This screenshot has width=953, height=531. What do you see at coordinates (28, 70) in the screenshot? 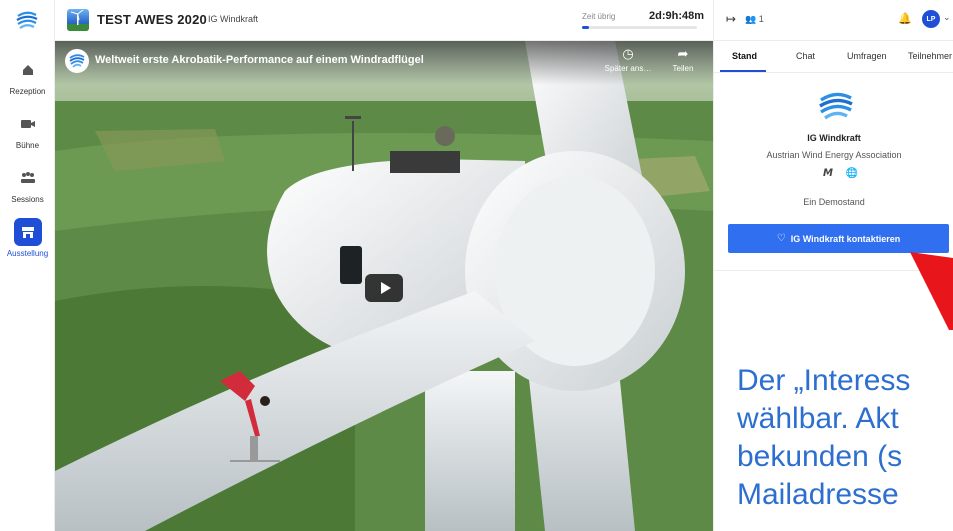
I see `home-icon` at bounding box center [28, 70].